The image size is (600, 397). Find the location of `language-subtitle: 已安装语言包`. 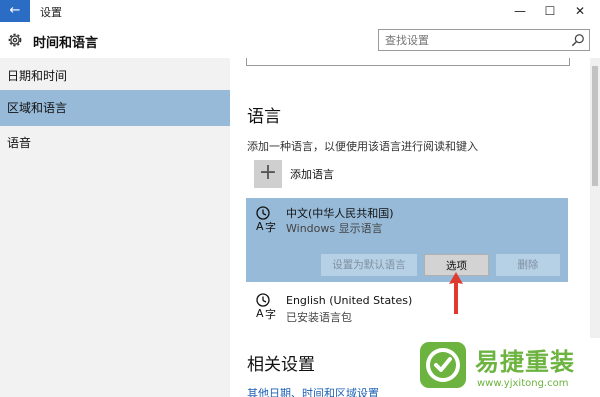

language-subtitle: 已安装语言包 is located at coordinates (319, 317).